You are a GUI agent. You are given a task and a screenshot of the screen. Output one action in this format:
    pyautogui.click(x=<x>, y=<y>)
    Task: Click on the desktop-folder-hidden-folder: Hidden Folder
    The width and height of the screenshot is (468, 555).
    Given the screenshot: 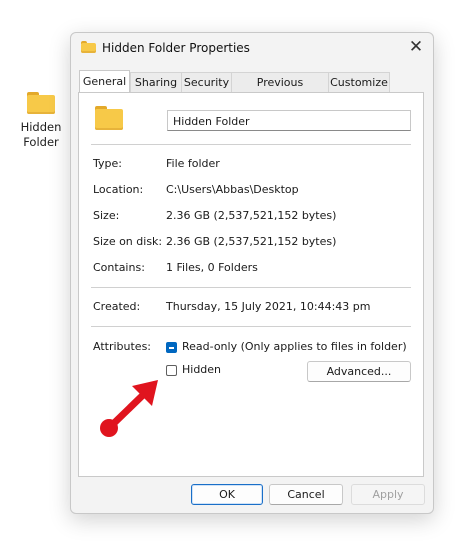 What is the action you would take?
    pyautogui.click(x=41, y=121)
    